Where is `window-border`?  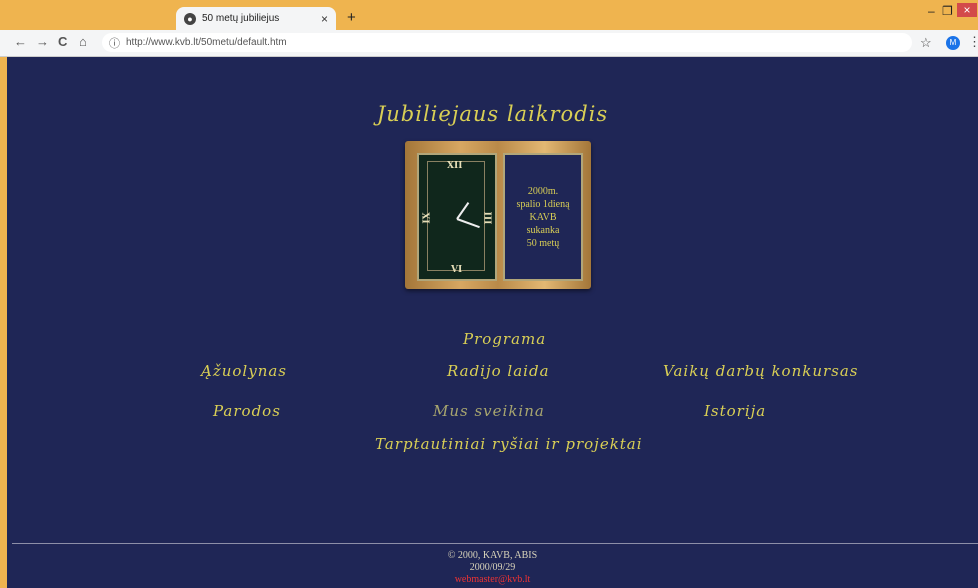
window-border is located at coordinates (3, 294).